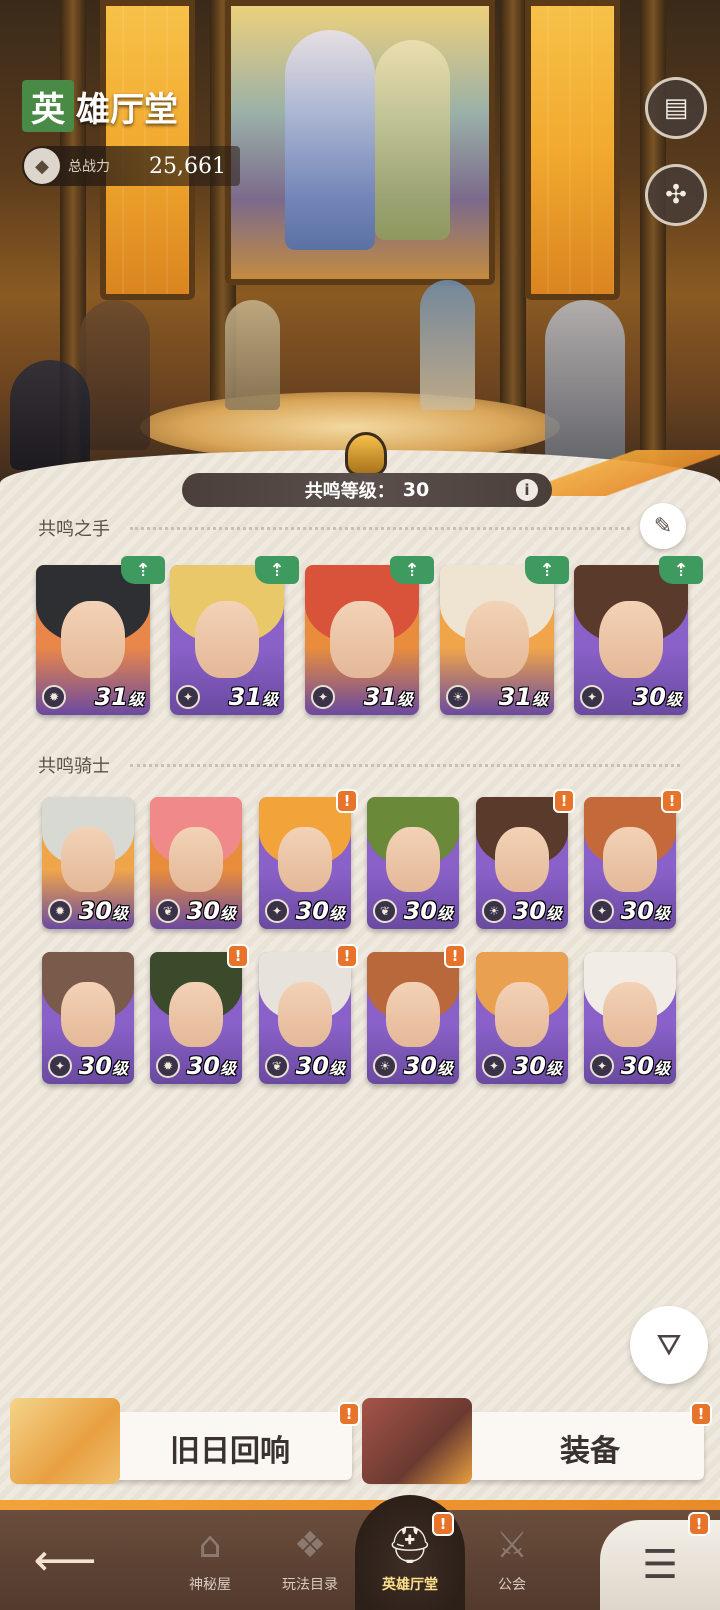 This screenshot has height=1610, width=720. I want to click on section-title-knights: 共鸣骑士, so click(74, 766).